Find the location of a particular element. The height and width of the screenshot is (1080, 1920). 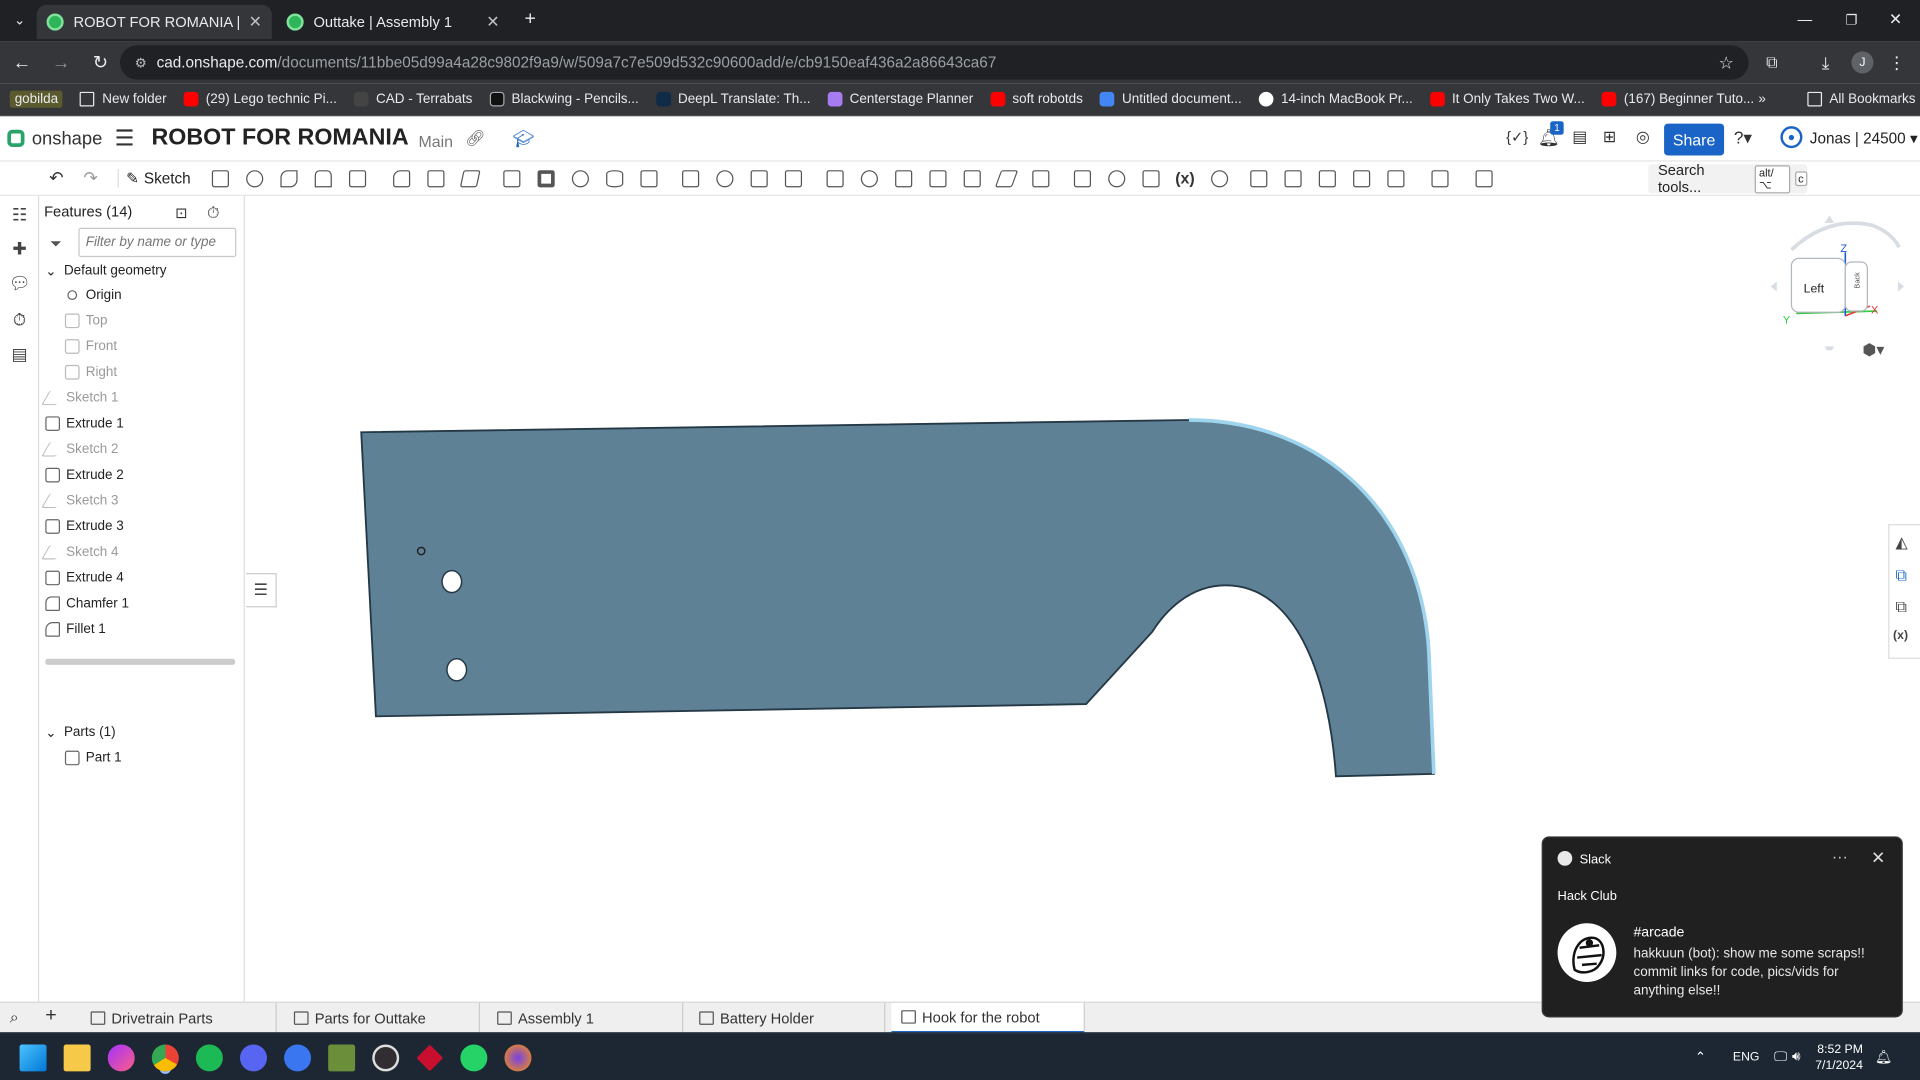

firefox-icon is located at coordinates (518, 1058).